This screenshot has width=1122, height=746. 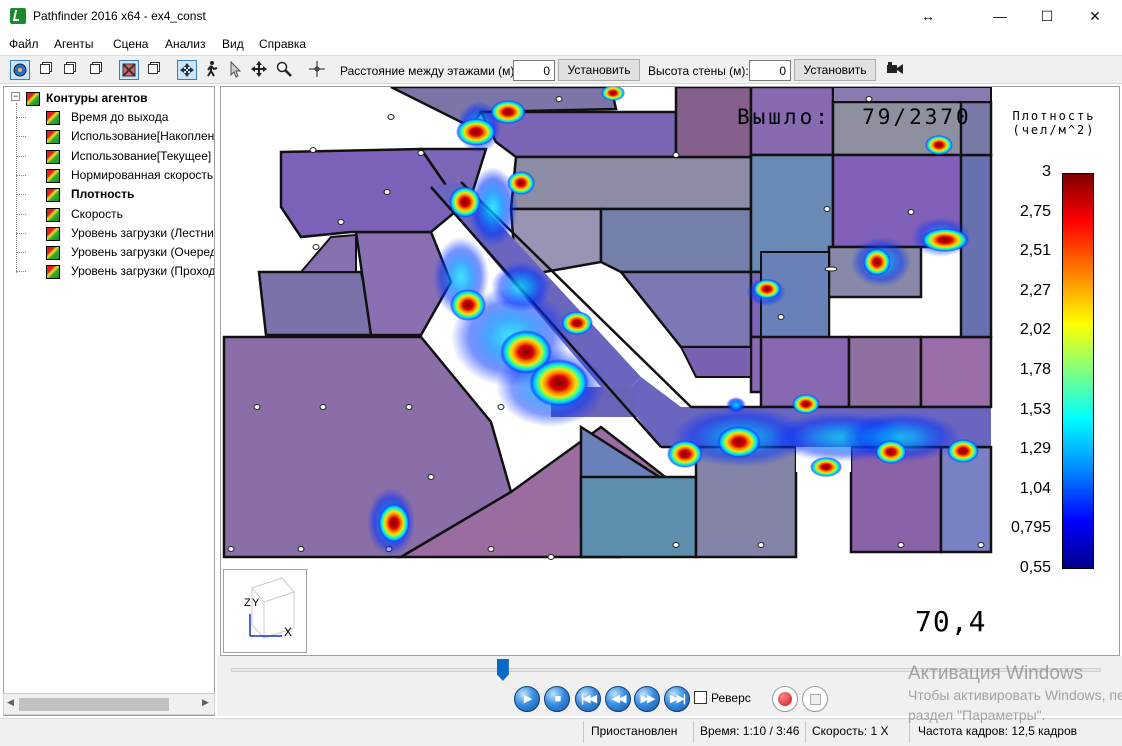 I want to click on skip-to-end-button: ▶▶|, so click(x=677, y=699).